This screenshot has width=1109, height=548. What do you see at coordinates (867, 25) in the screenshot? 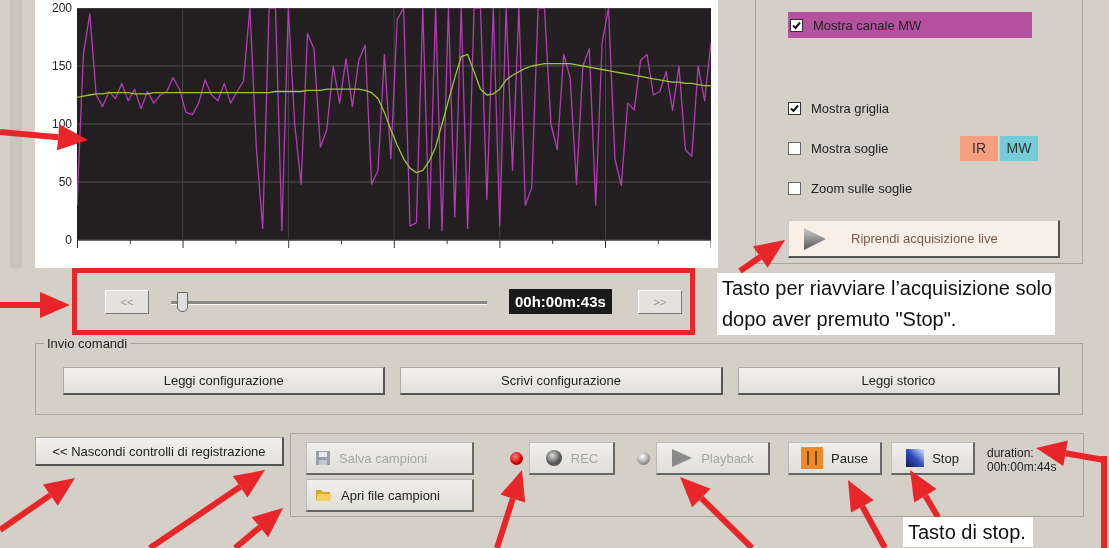
I see `checkbox-label: Mostra canale MW` at bounding box center [867, 25].